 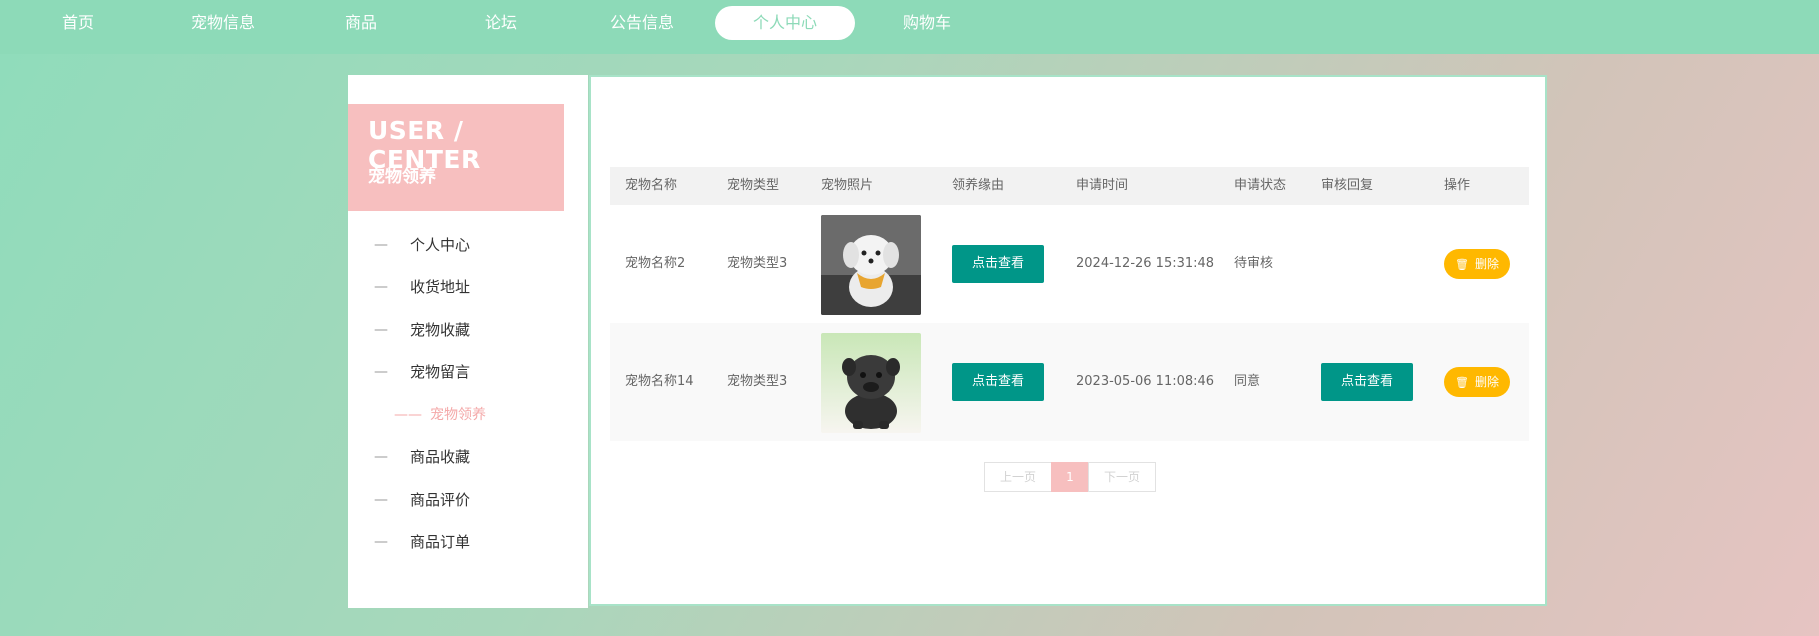 I want to click on cell-apply-time: 2024-12-26 15:31:48, so click(x=1145, y=263).